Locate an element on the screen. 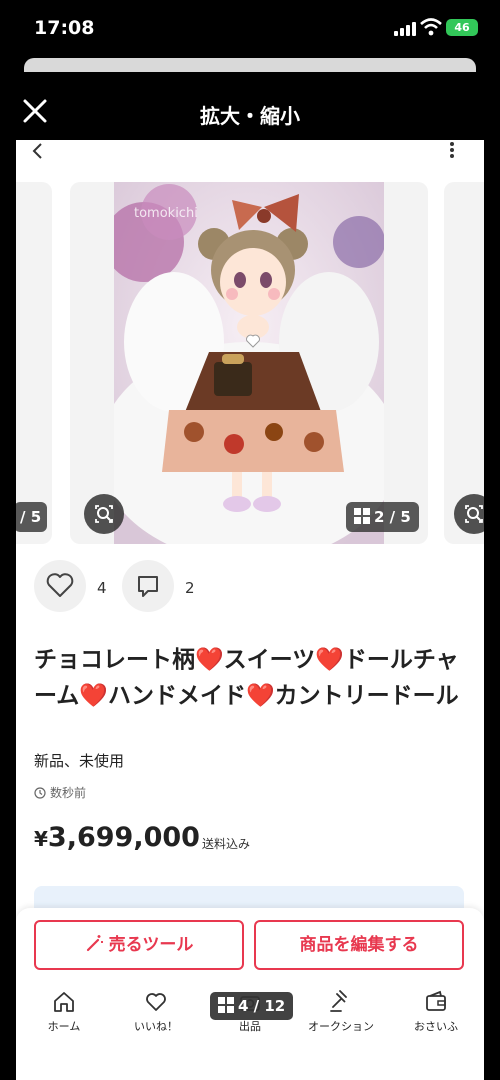 This screenshot has height=1080, width=500. home-icon is located at coordinates (64, 1002).